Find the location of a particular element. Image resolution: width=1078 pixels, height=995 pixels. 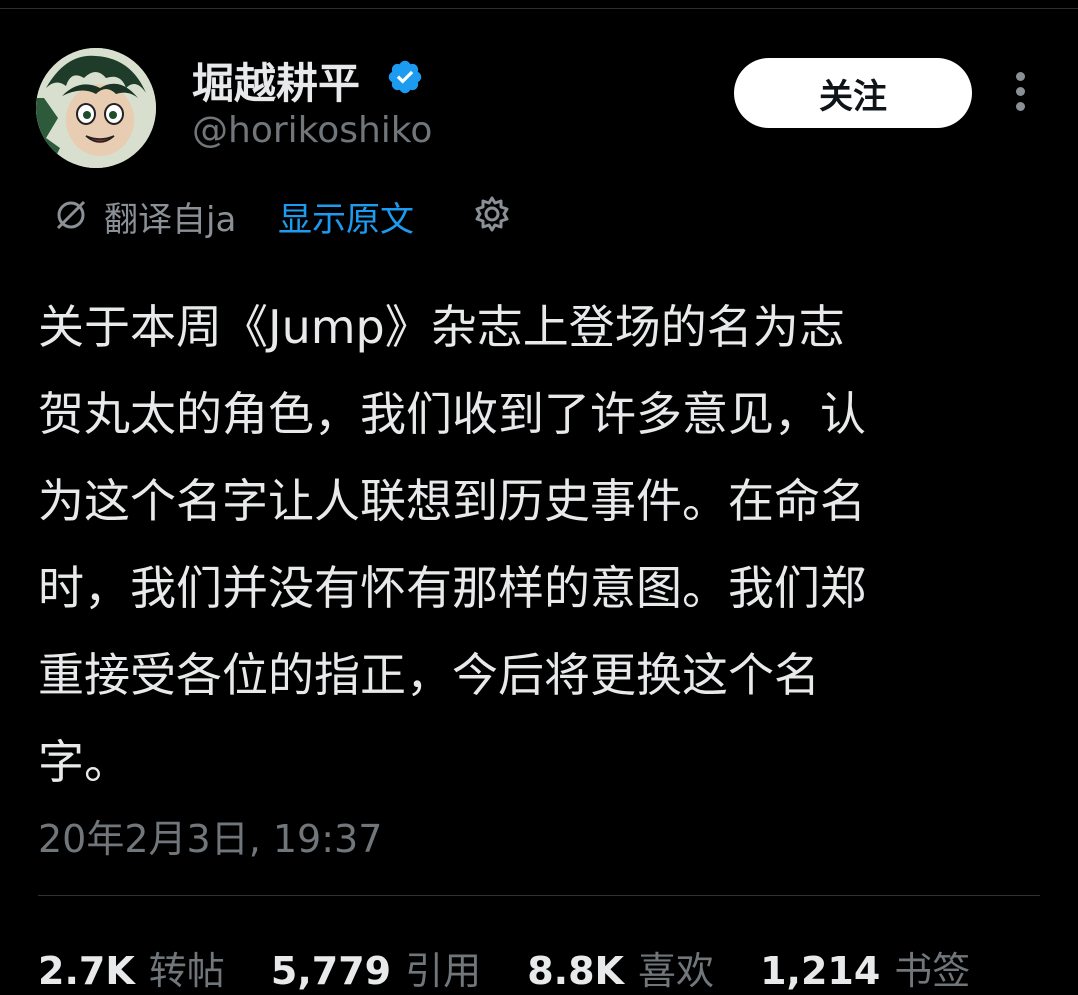

stat-reposts: 2.7K 转帖 is located at coordinates (131, 967).